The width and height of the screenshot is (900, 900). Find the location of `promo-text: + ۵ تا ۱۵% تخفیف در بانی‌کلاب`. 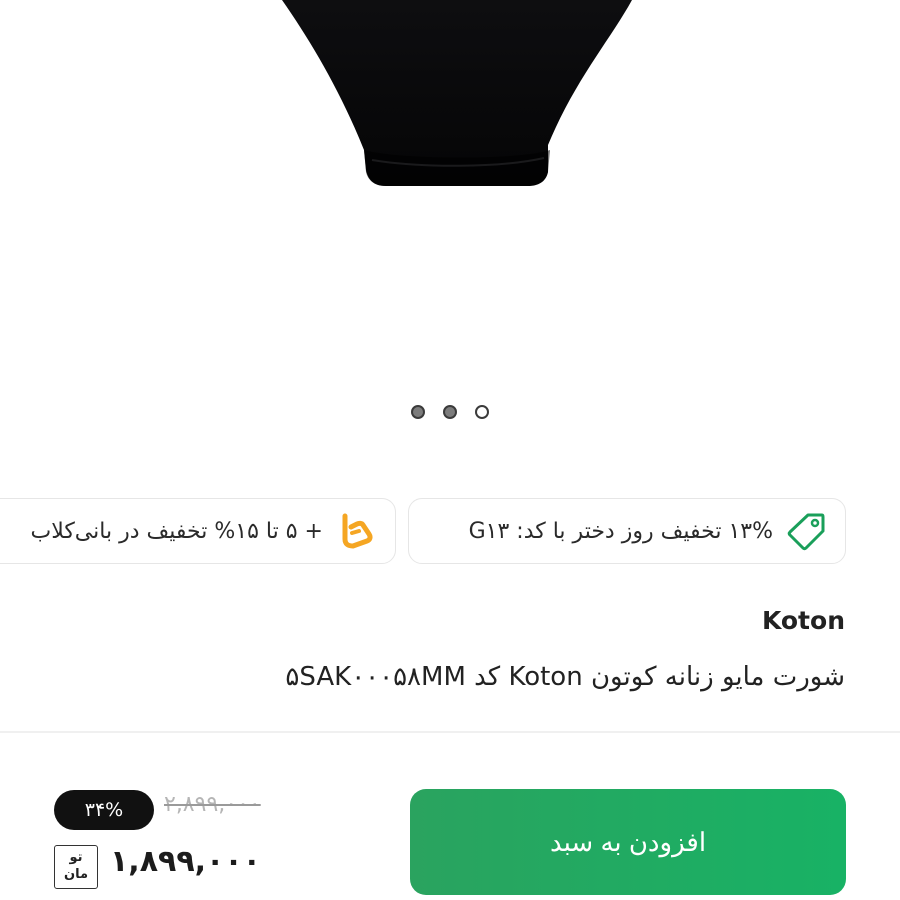

promo-text: + ۵ تا ۱۵% تخفیف در بانی‌کلاب is located at coordinates (177, 531).